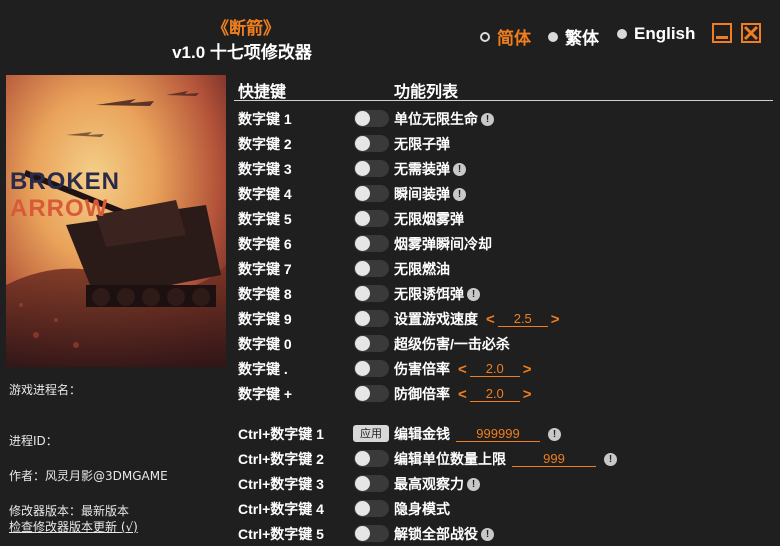 The width and height of the screenshot is (780, 546). Describe the element at coordinates (430, 194) in the screenshot. I see `feature-cell: 瞬间装弹!` at that location.